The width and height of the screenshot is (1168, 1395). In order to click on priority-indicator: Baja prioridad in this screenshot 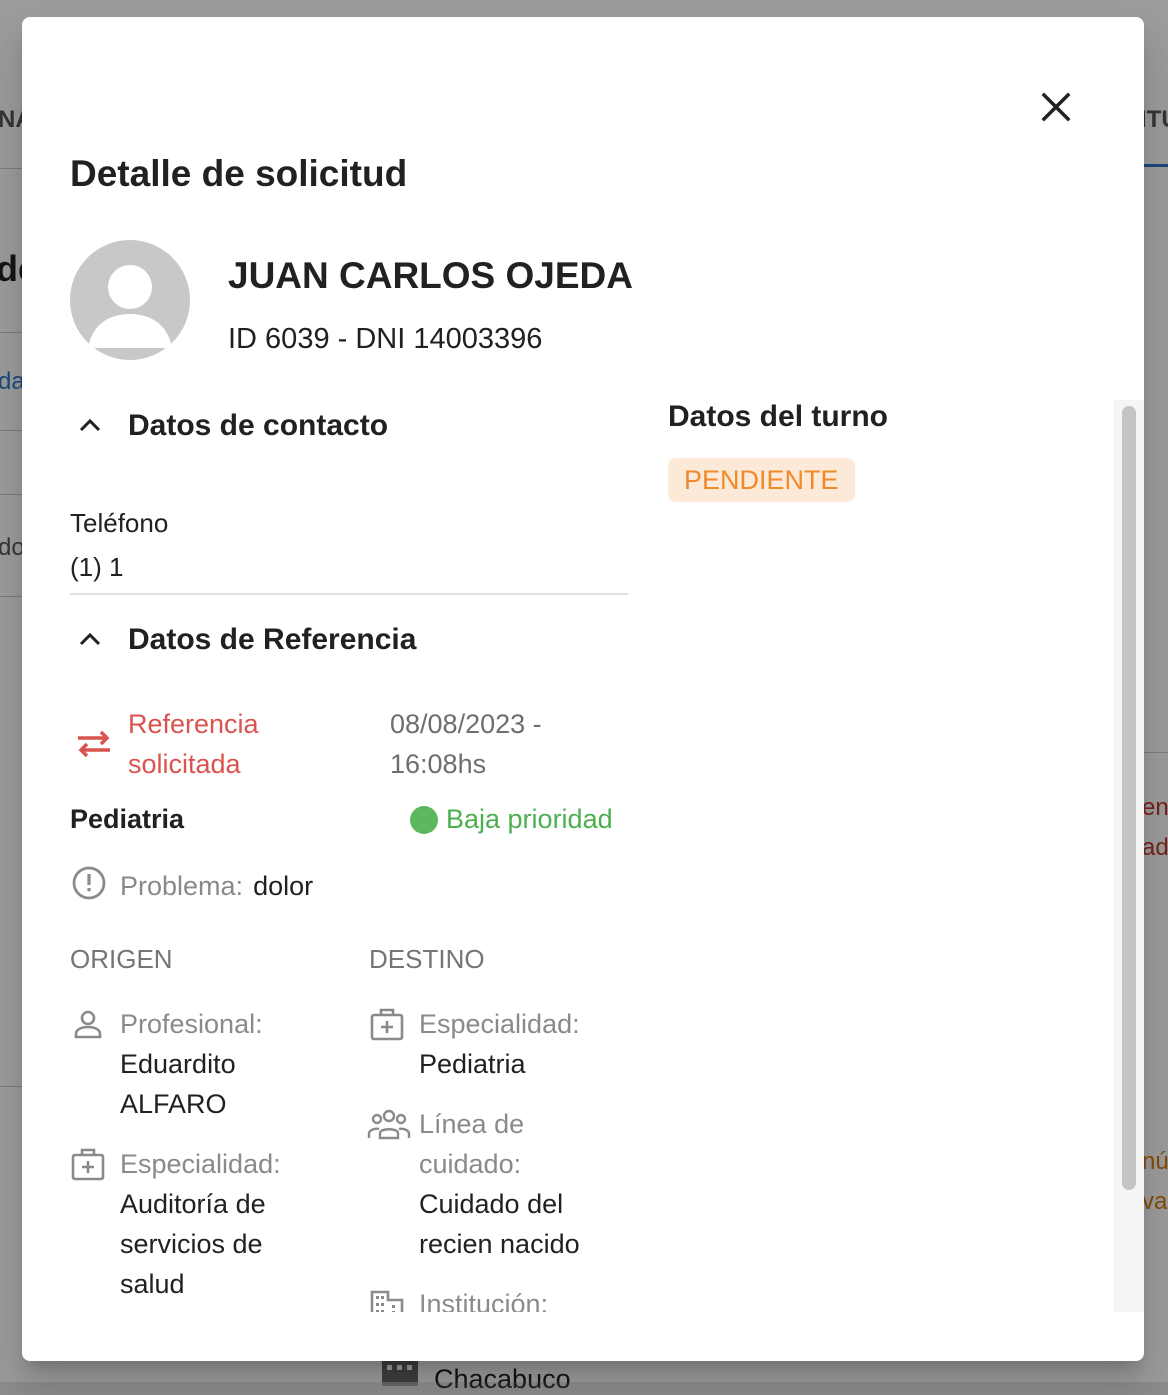, I will do `click(511, 819)`.